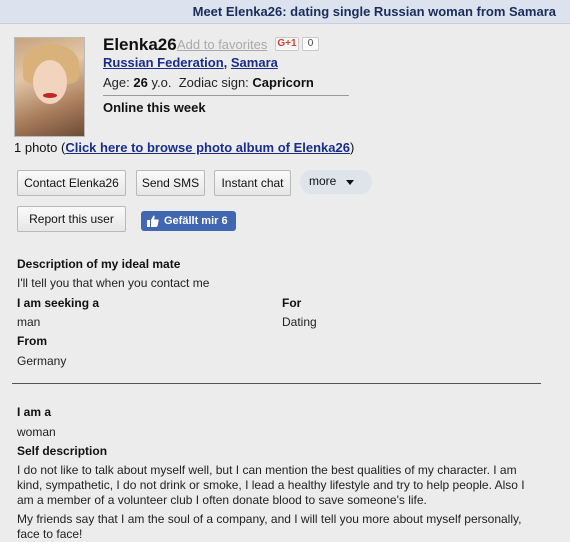 The width and height of the screenshot is (570, 542). Describe the element at coordinates (34, 412) in the screenshot. I see `i-am-label: I am a` at that location.